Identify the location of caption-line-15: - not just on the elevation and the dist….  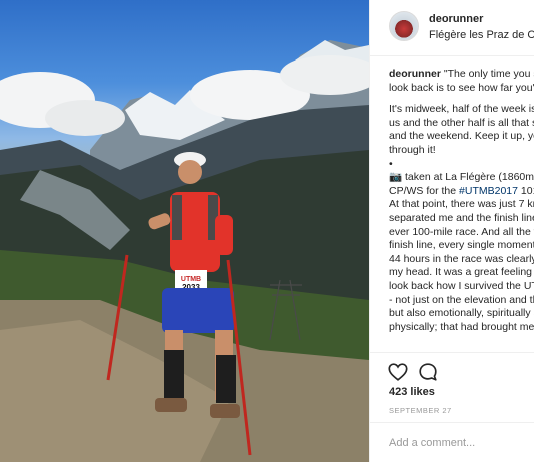
(461, 299).